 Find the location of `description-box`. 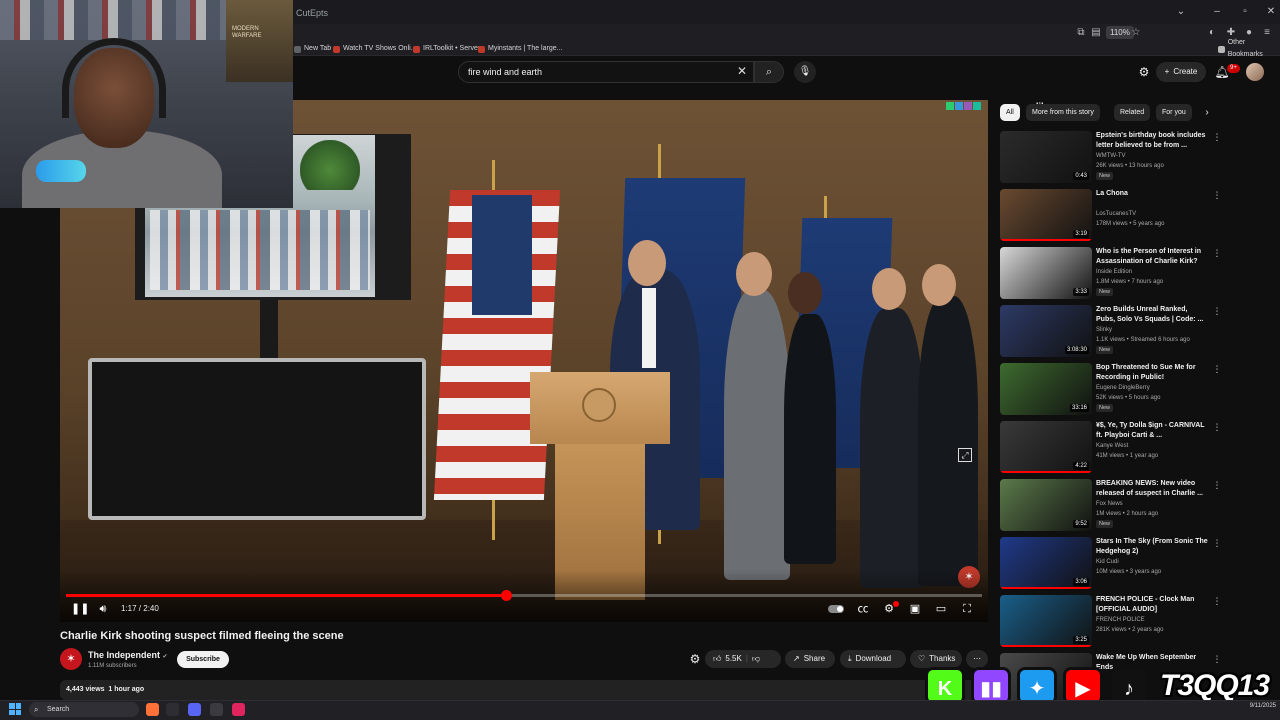

description-box is located at coordinates (524, 690).